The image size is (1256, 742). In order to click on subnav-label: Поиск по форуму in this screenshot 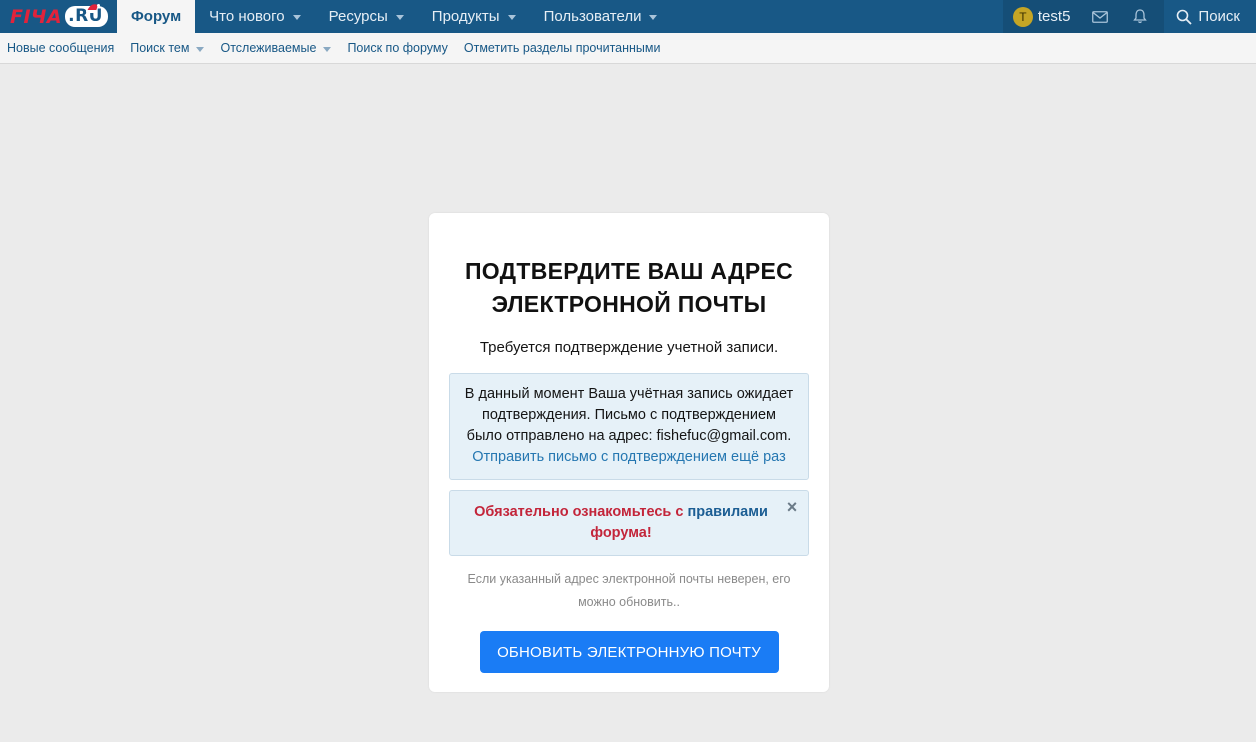, I will do `click(397, 48)`.